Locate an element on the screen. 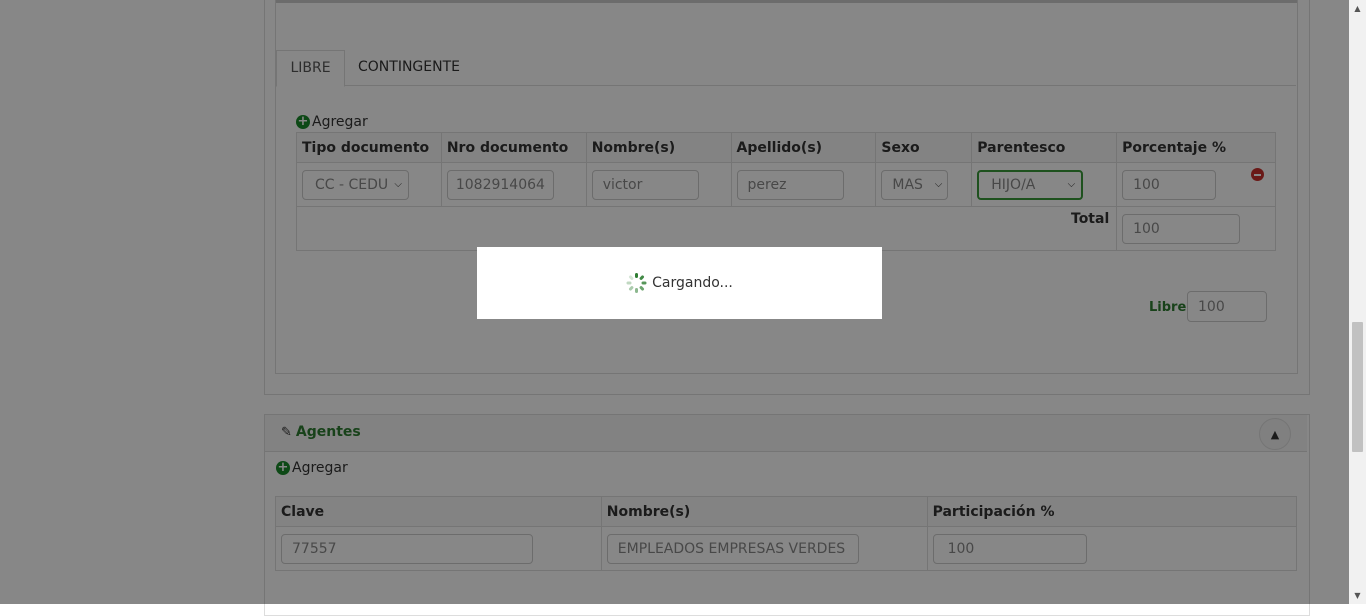 The width and height of the screenshot is (1366, 616). scroll-down-arrow-icon: ▼ is located at coordinates (1357, 595).